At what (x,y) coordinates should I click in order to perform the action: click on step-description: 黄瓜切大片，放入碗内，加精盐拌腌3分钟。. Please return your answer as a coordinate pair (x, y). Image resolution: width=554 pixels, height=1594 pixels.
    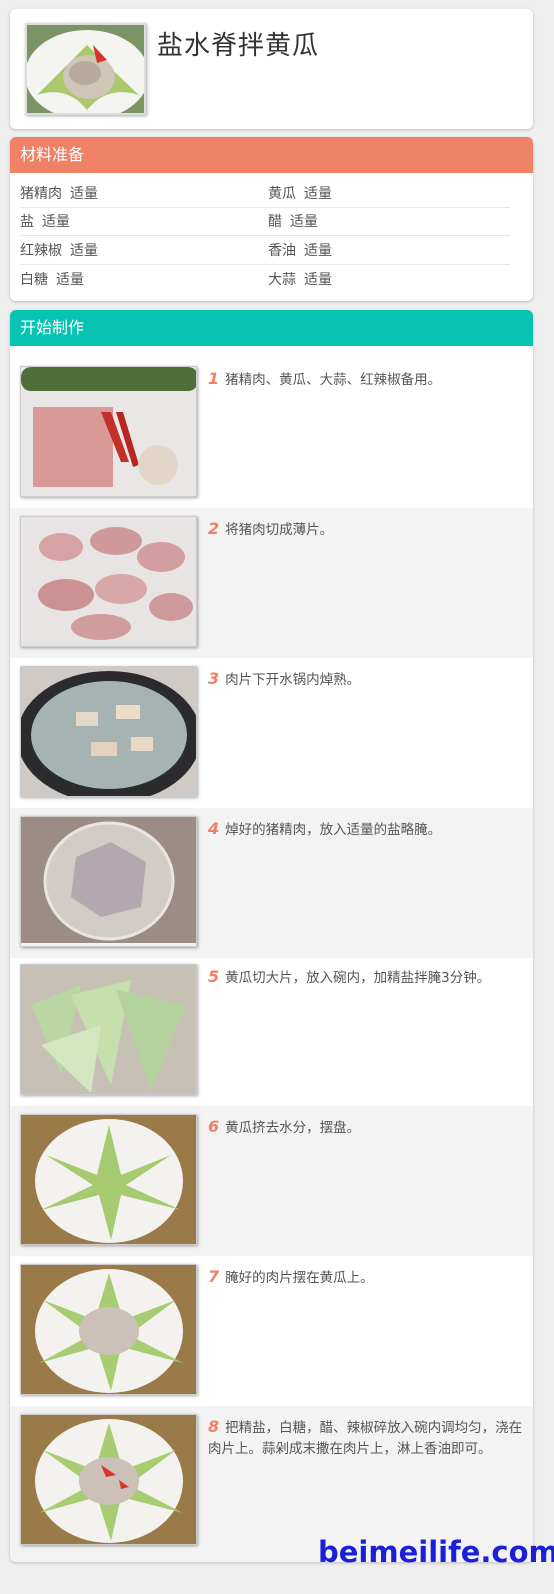
    Looking at the image, I should click on (358, 978).